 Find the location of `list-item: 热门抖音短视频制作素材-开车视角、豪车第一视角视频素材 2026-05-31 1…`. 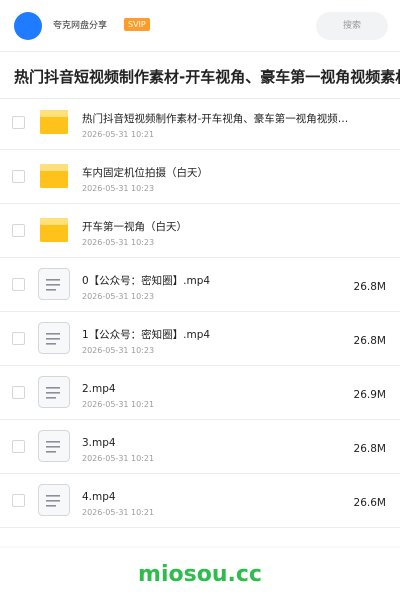

list-item: 热门抖音短视频制作素材-开车视角、豪车第一视角视频素材 2026-05-31 1… is located at coordinates (200, 123).